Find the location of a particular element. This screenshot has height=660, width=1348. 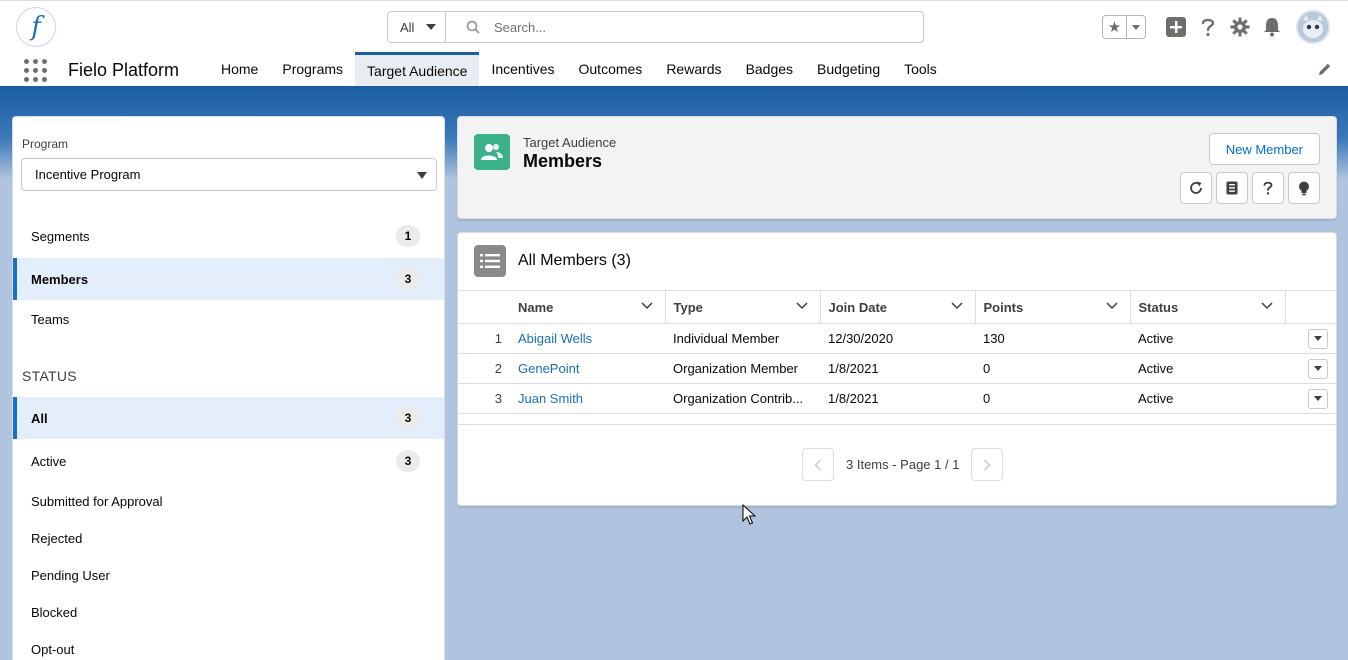

status-item-active: Active 3 is located at coordinates (228, 461).